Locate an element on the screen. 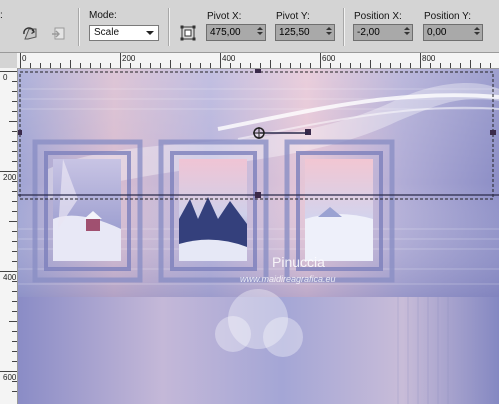 The width and height of the screenshot is (499, 404). pivot-y-field: 125,50 is located at coordinates (305, 32).